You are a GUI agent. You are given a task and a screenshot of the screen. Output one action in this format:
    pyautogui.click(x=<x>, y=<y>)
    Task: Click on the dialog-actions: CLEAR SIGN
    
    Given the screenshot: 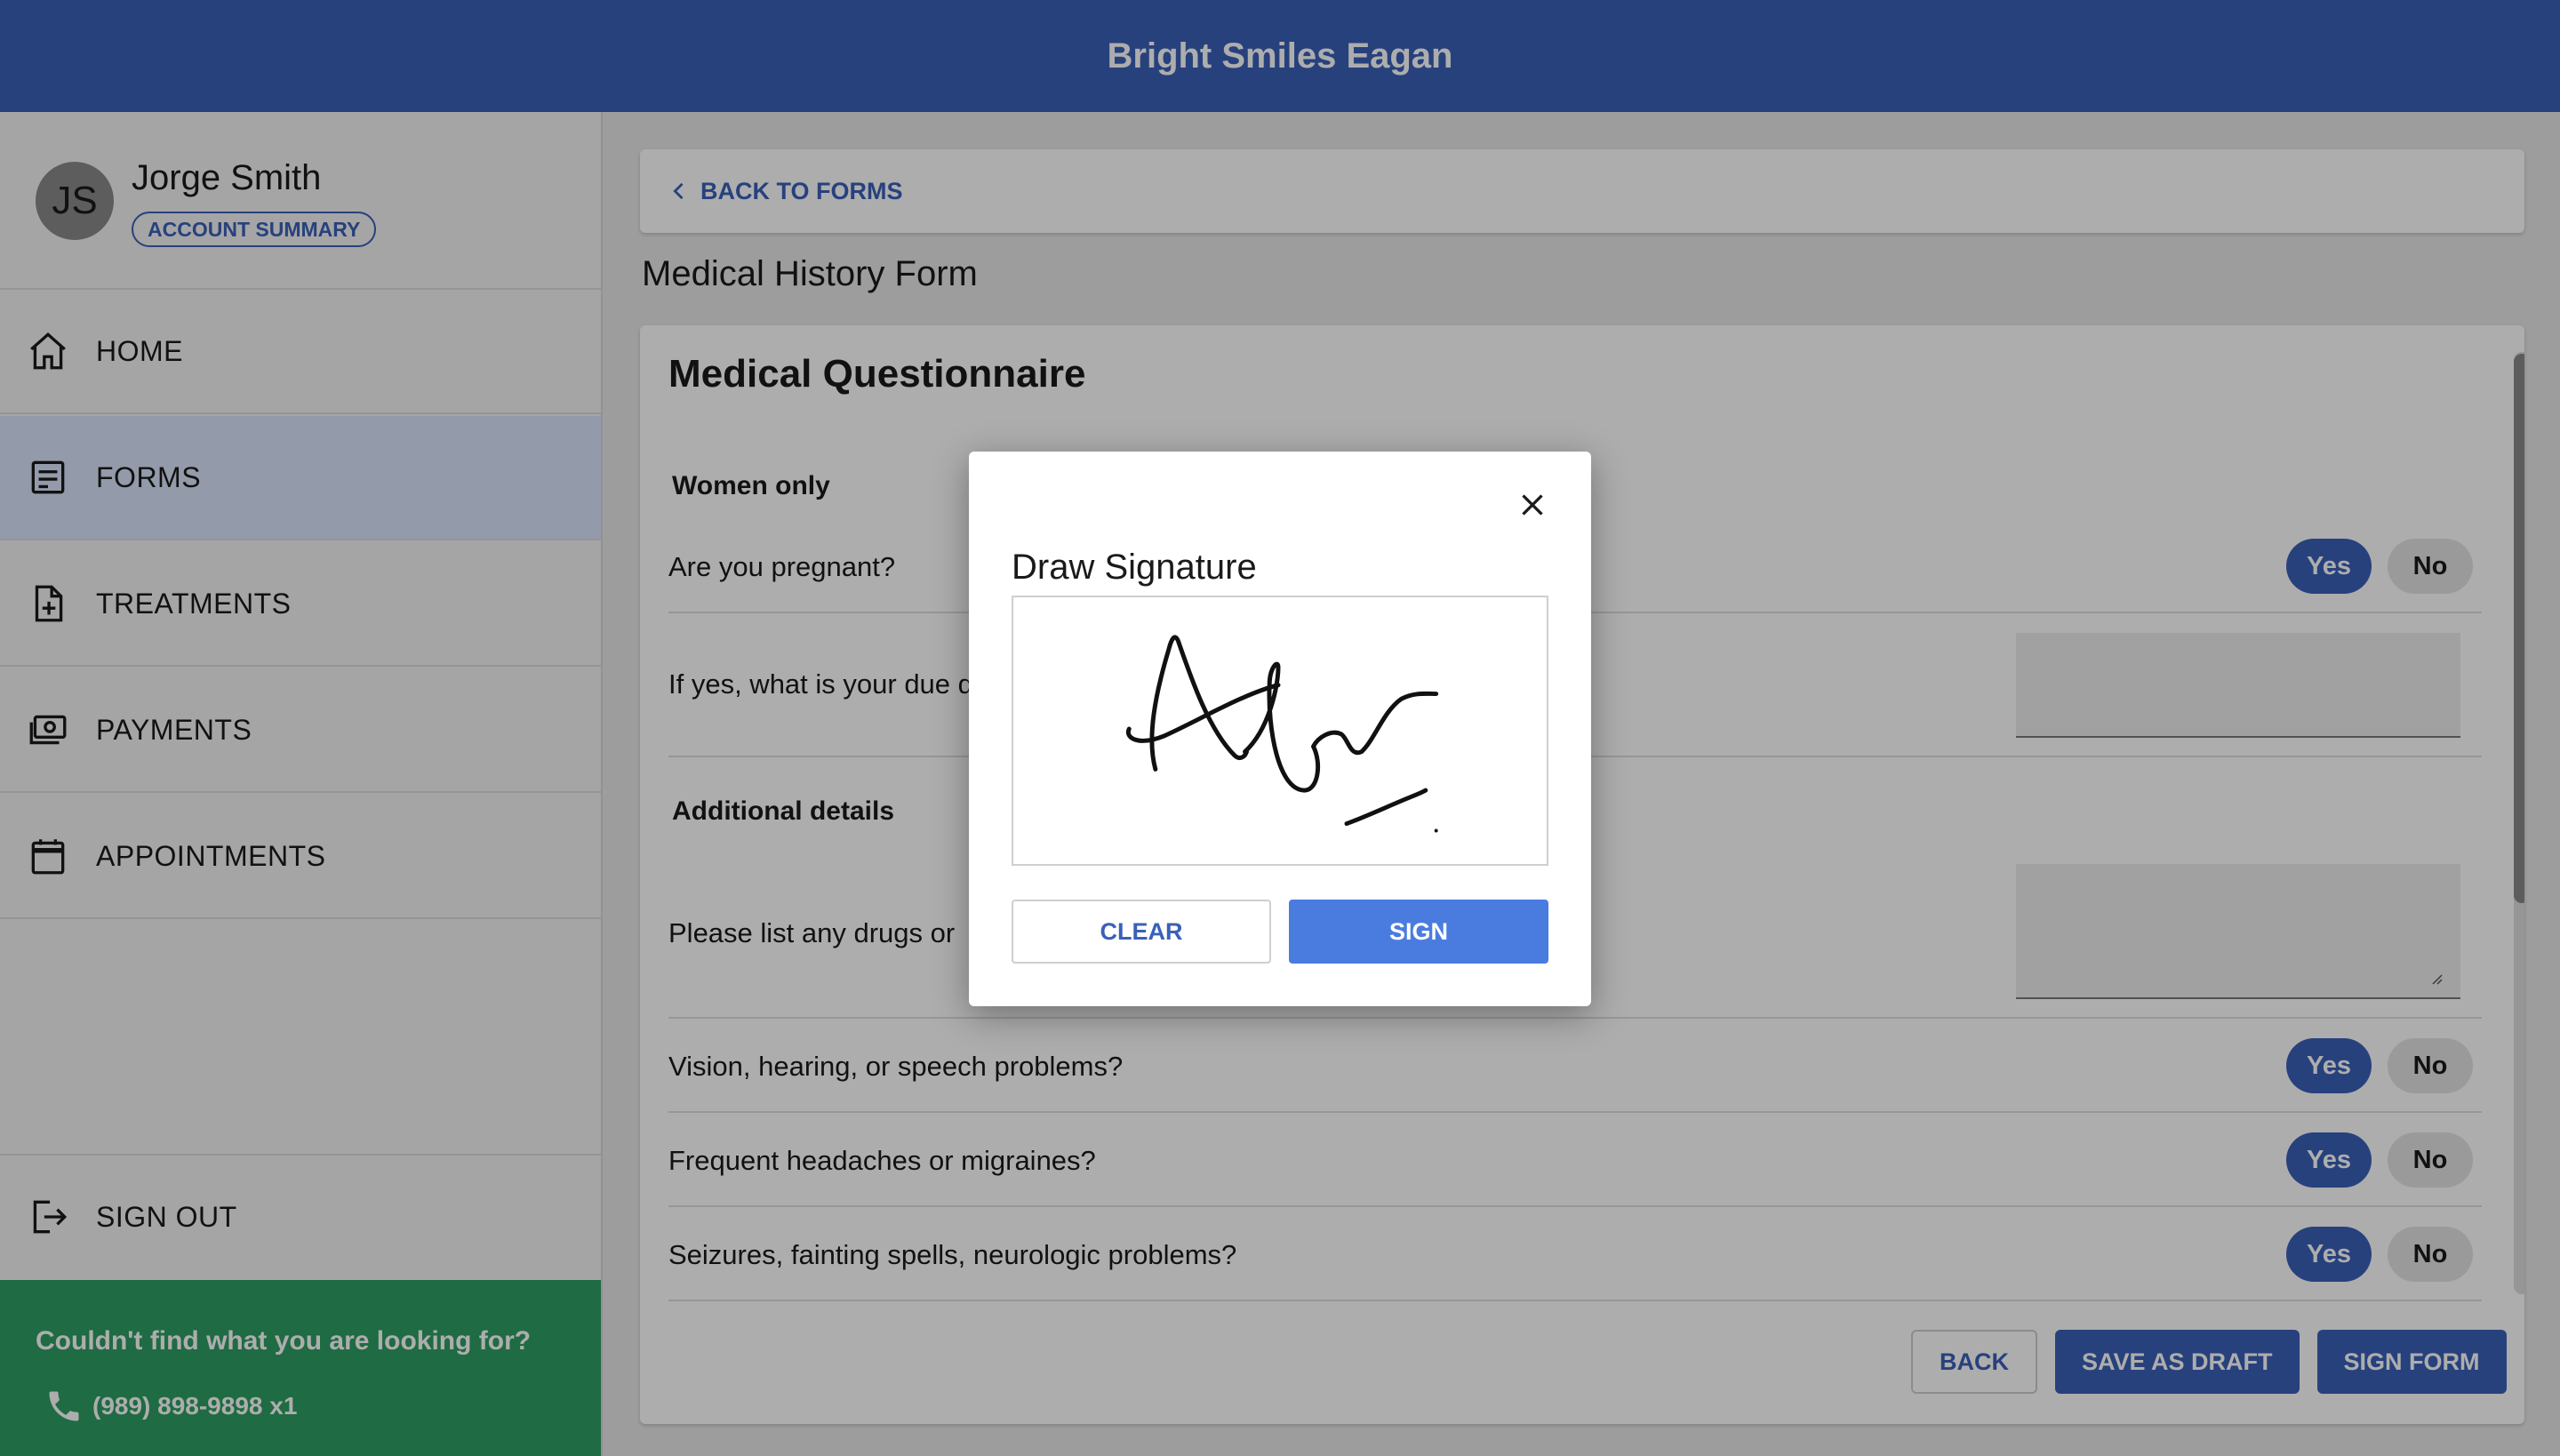 What is the action you would take?
    pyautogui.click(x=1280, y=932)
    